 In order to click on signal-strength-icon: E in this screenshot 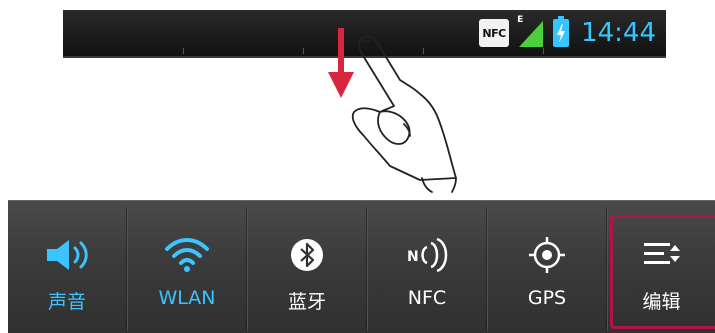, I will do `click(531, 32)`.